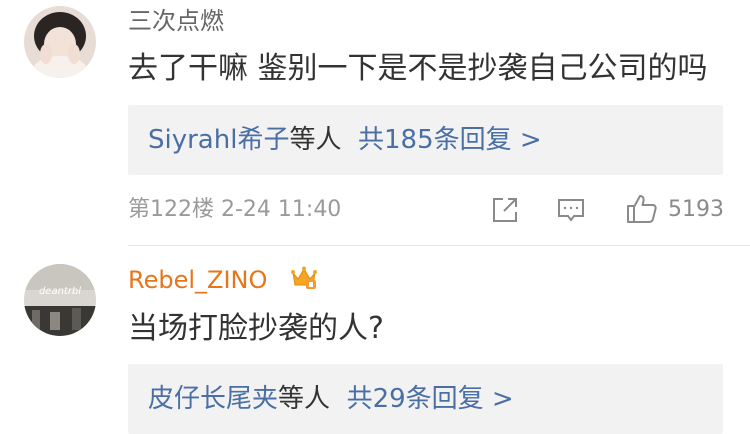  What do you see at coordinates (418, 68) in the screenshot?
I see `comment-text: 去了干嘛 鉴别一下是不是抄袭自己公司的吗` at bounding box center [418, 68].